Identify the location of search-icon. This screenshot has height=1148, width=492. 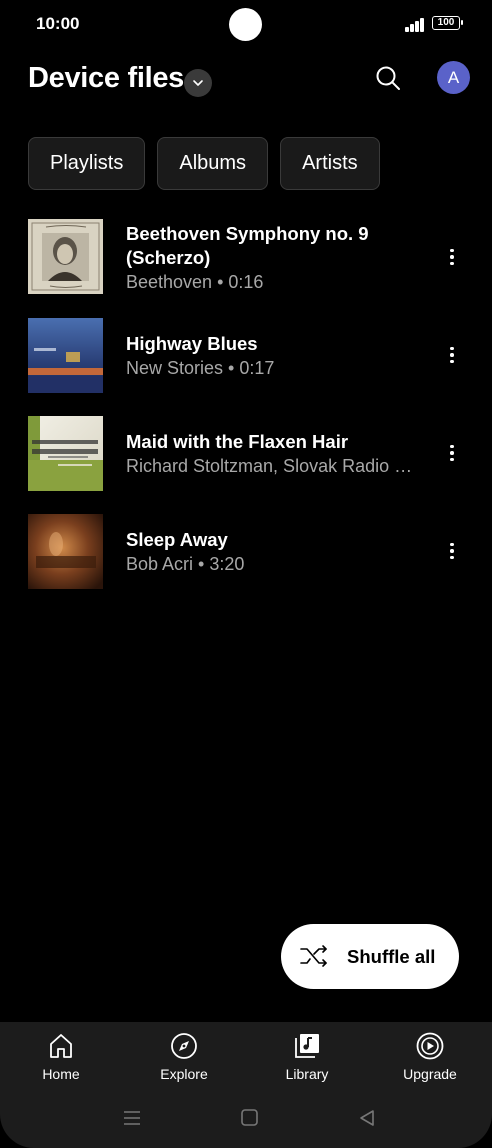
(388, 78).